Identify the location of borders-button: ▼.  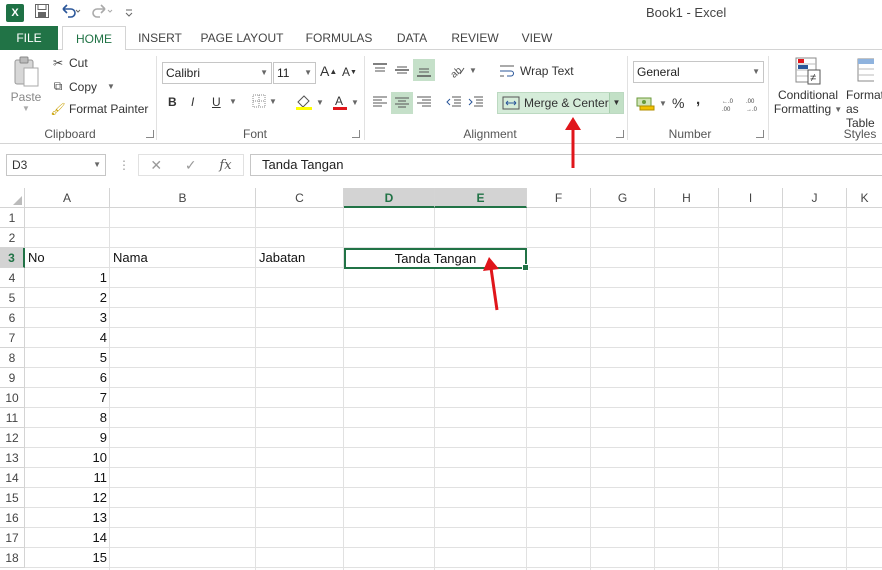
(264, 101).